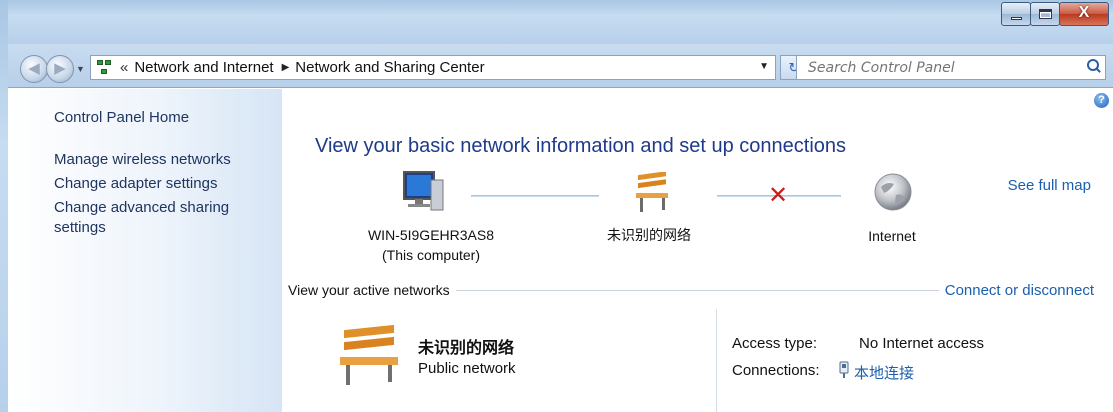 The image size is (1113, 412). I want to click on map-link-computer-network, so click(535, 196).